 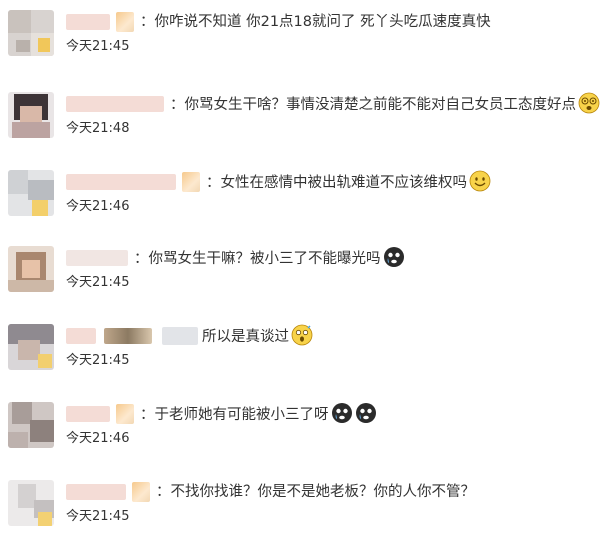 I want to click on shocked-face-icon, so click(x=302, y=335).